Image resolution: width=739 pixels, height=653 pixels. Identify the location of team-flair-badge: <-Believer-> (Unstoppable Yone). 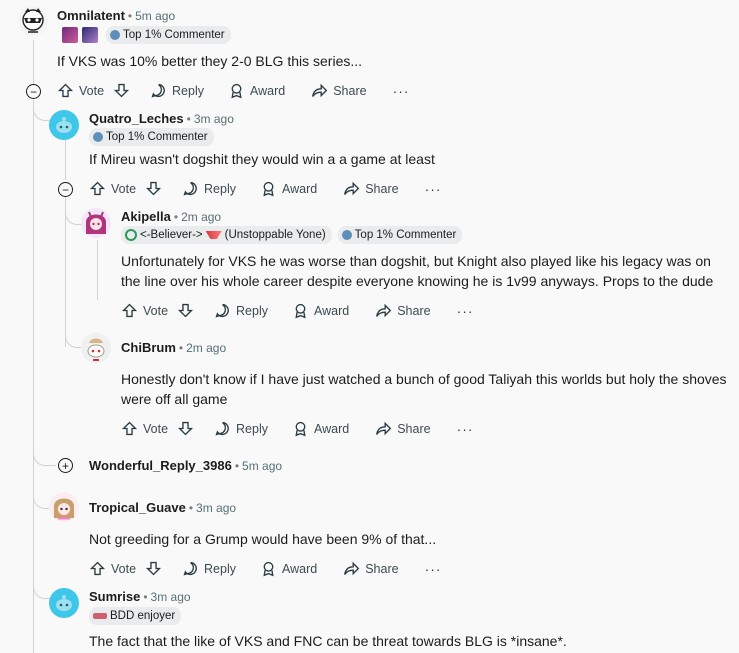
(226, 235).